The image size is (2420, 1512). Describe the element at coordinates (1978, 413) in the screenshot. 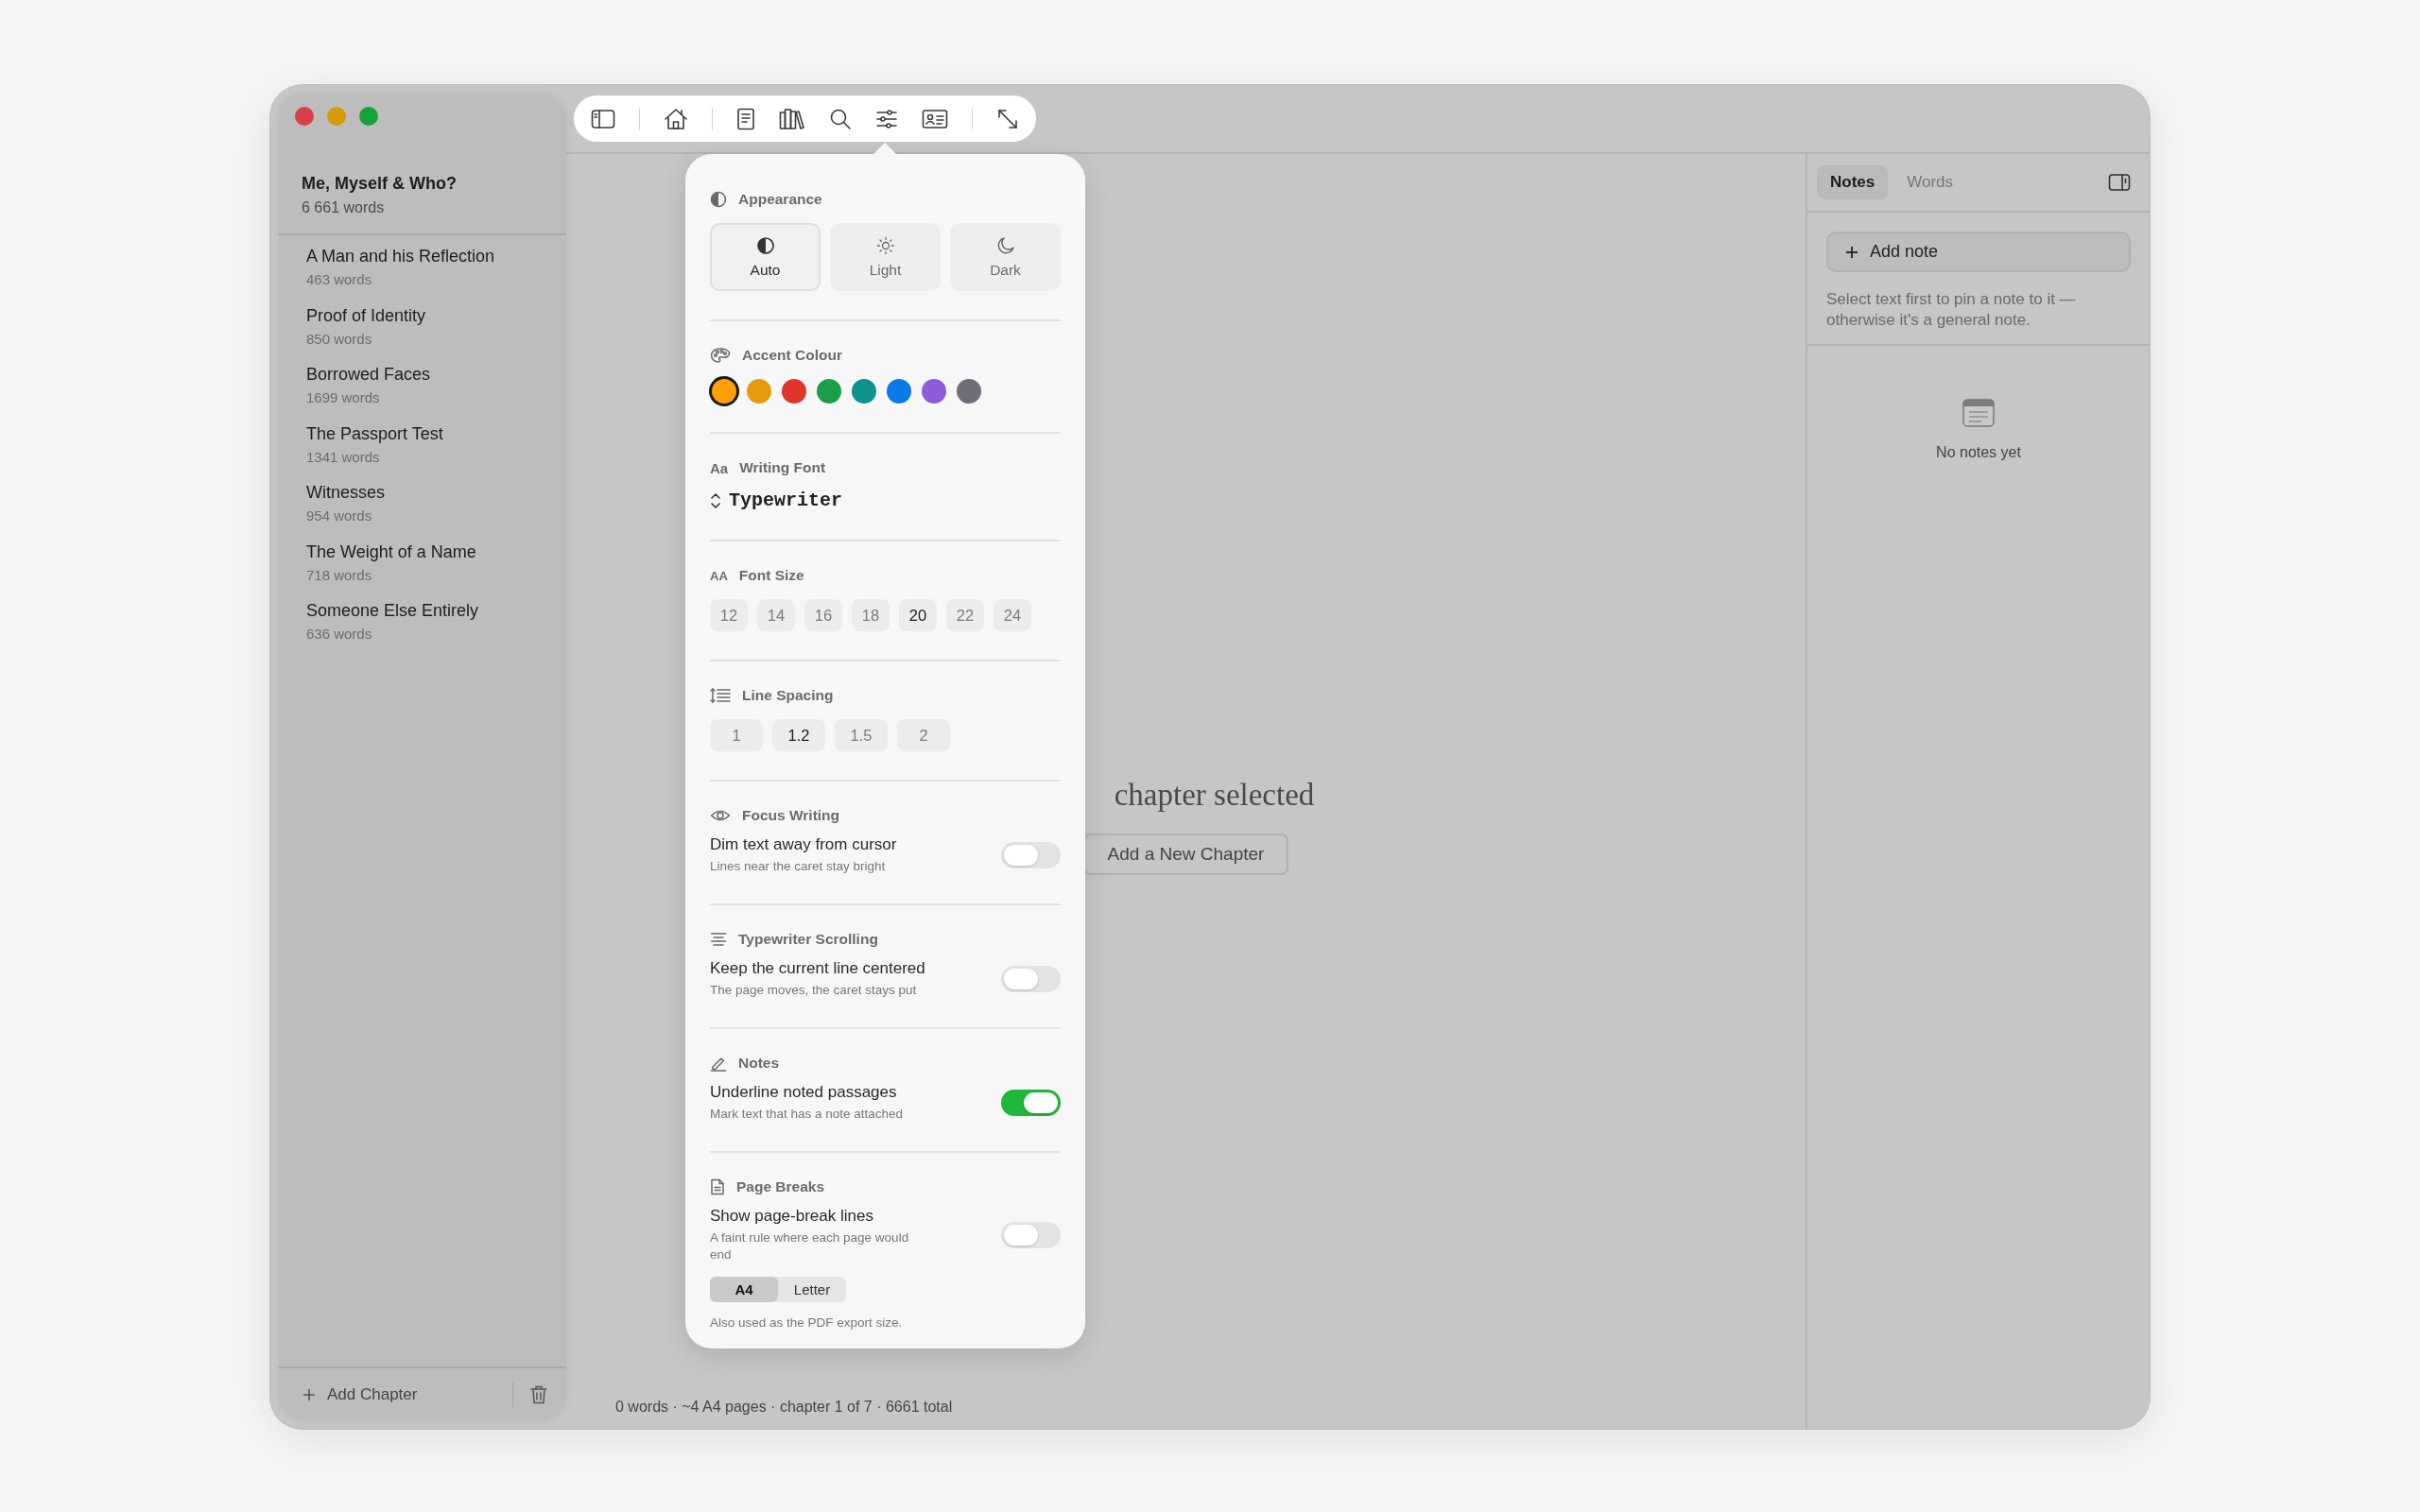

I see `note-icon` at that location.